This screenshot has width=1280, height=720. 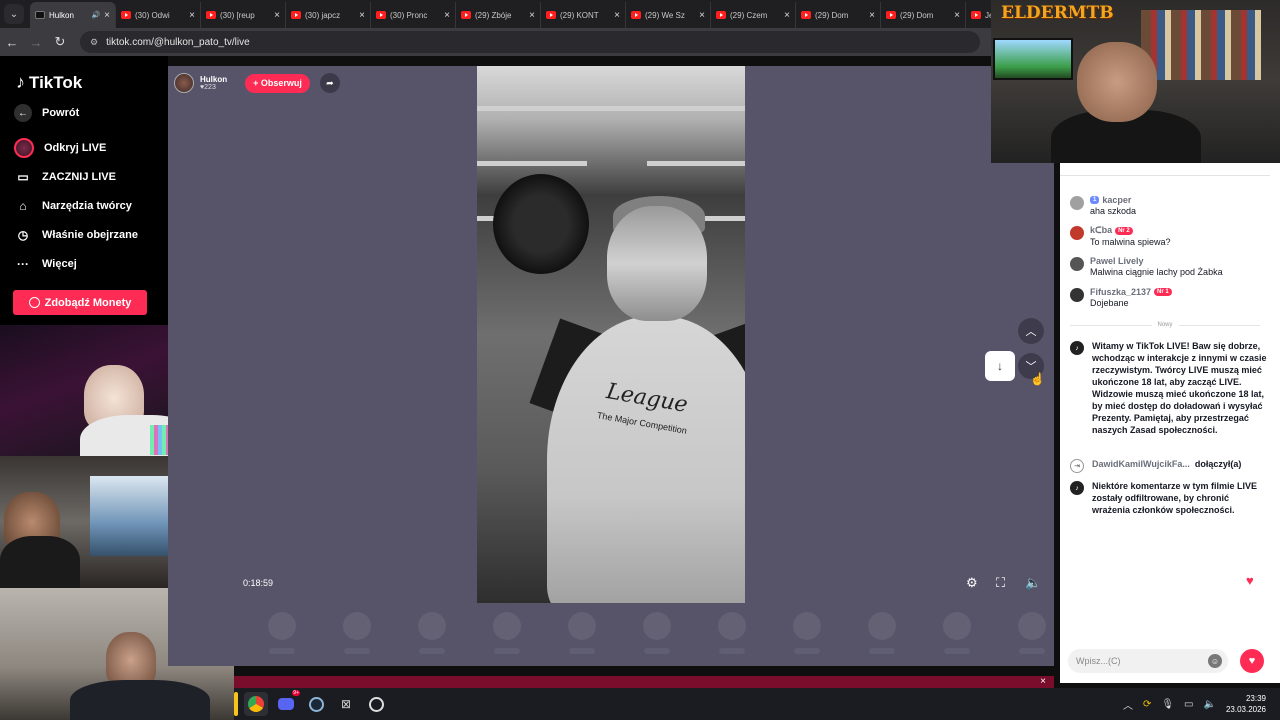 What do you see at coordinates (1000, 366) in the screenshot?
I see `download-button: ↓` at bounding box center [1000, 366].